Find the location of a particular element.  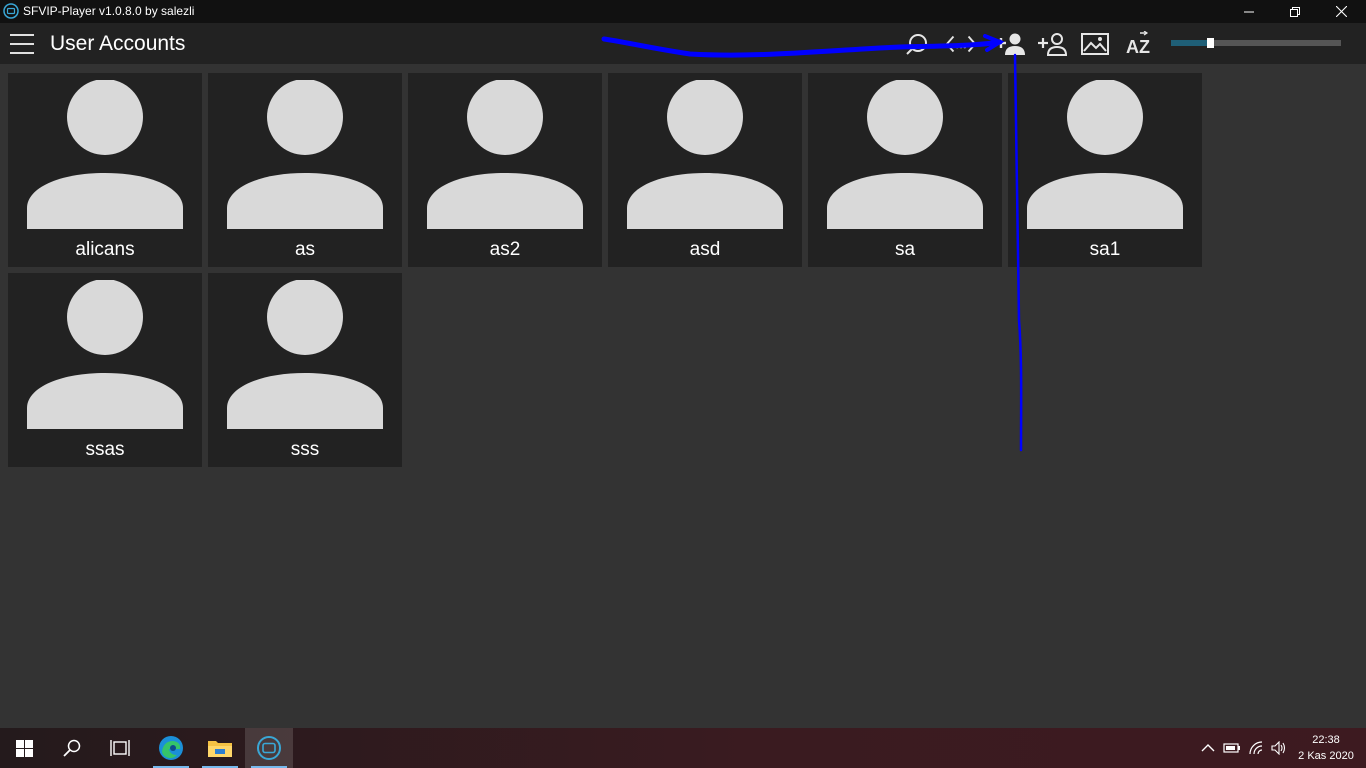

volume-control is located at coordinates (1279, 748).